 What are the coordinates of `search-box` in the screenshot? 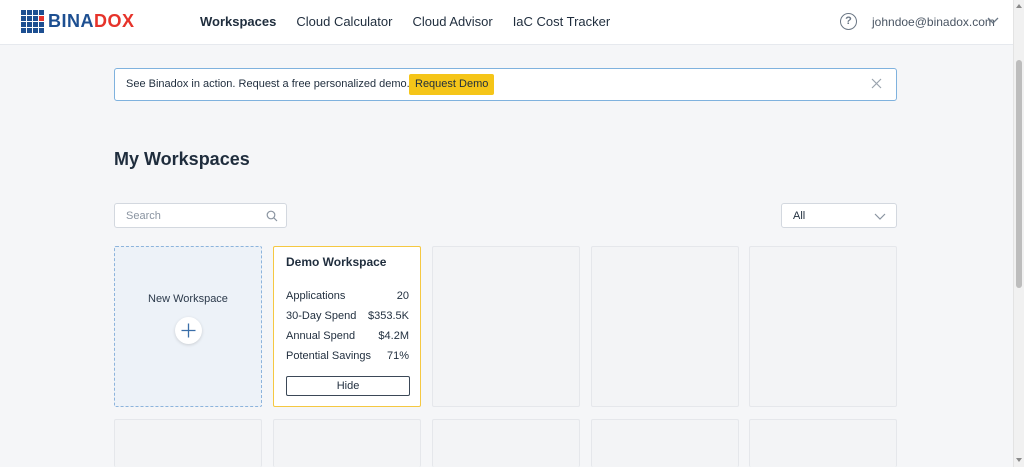 It's located at (200, 215).